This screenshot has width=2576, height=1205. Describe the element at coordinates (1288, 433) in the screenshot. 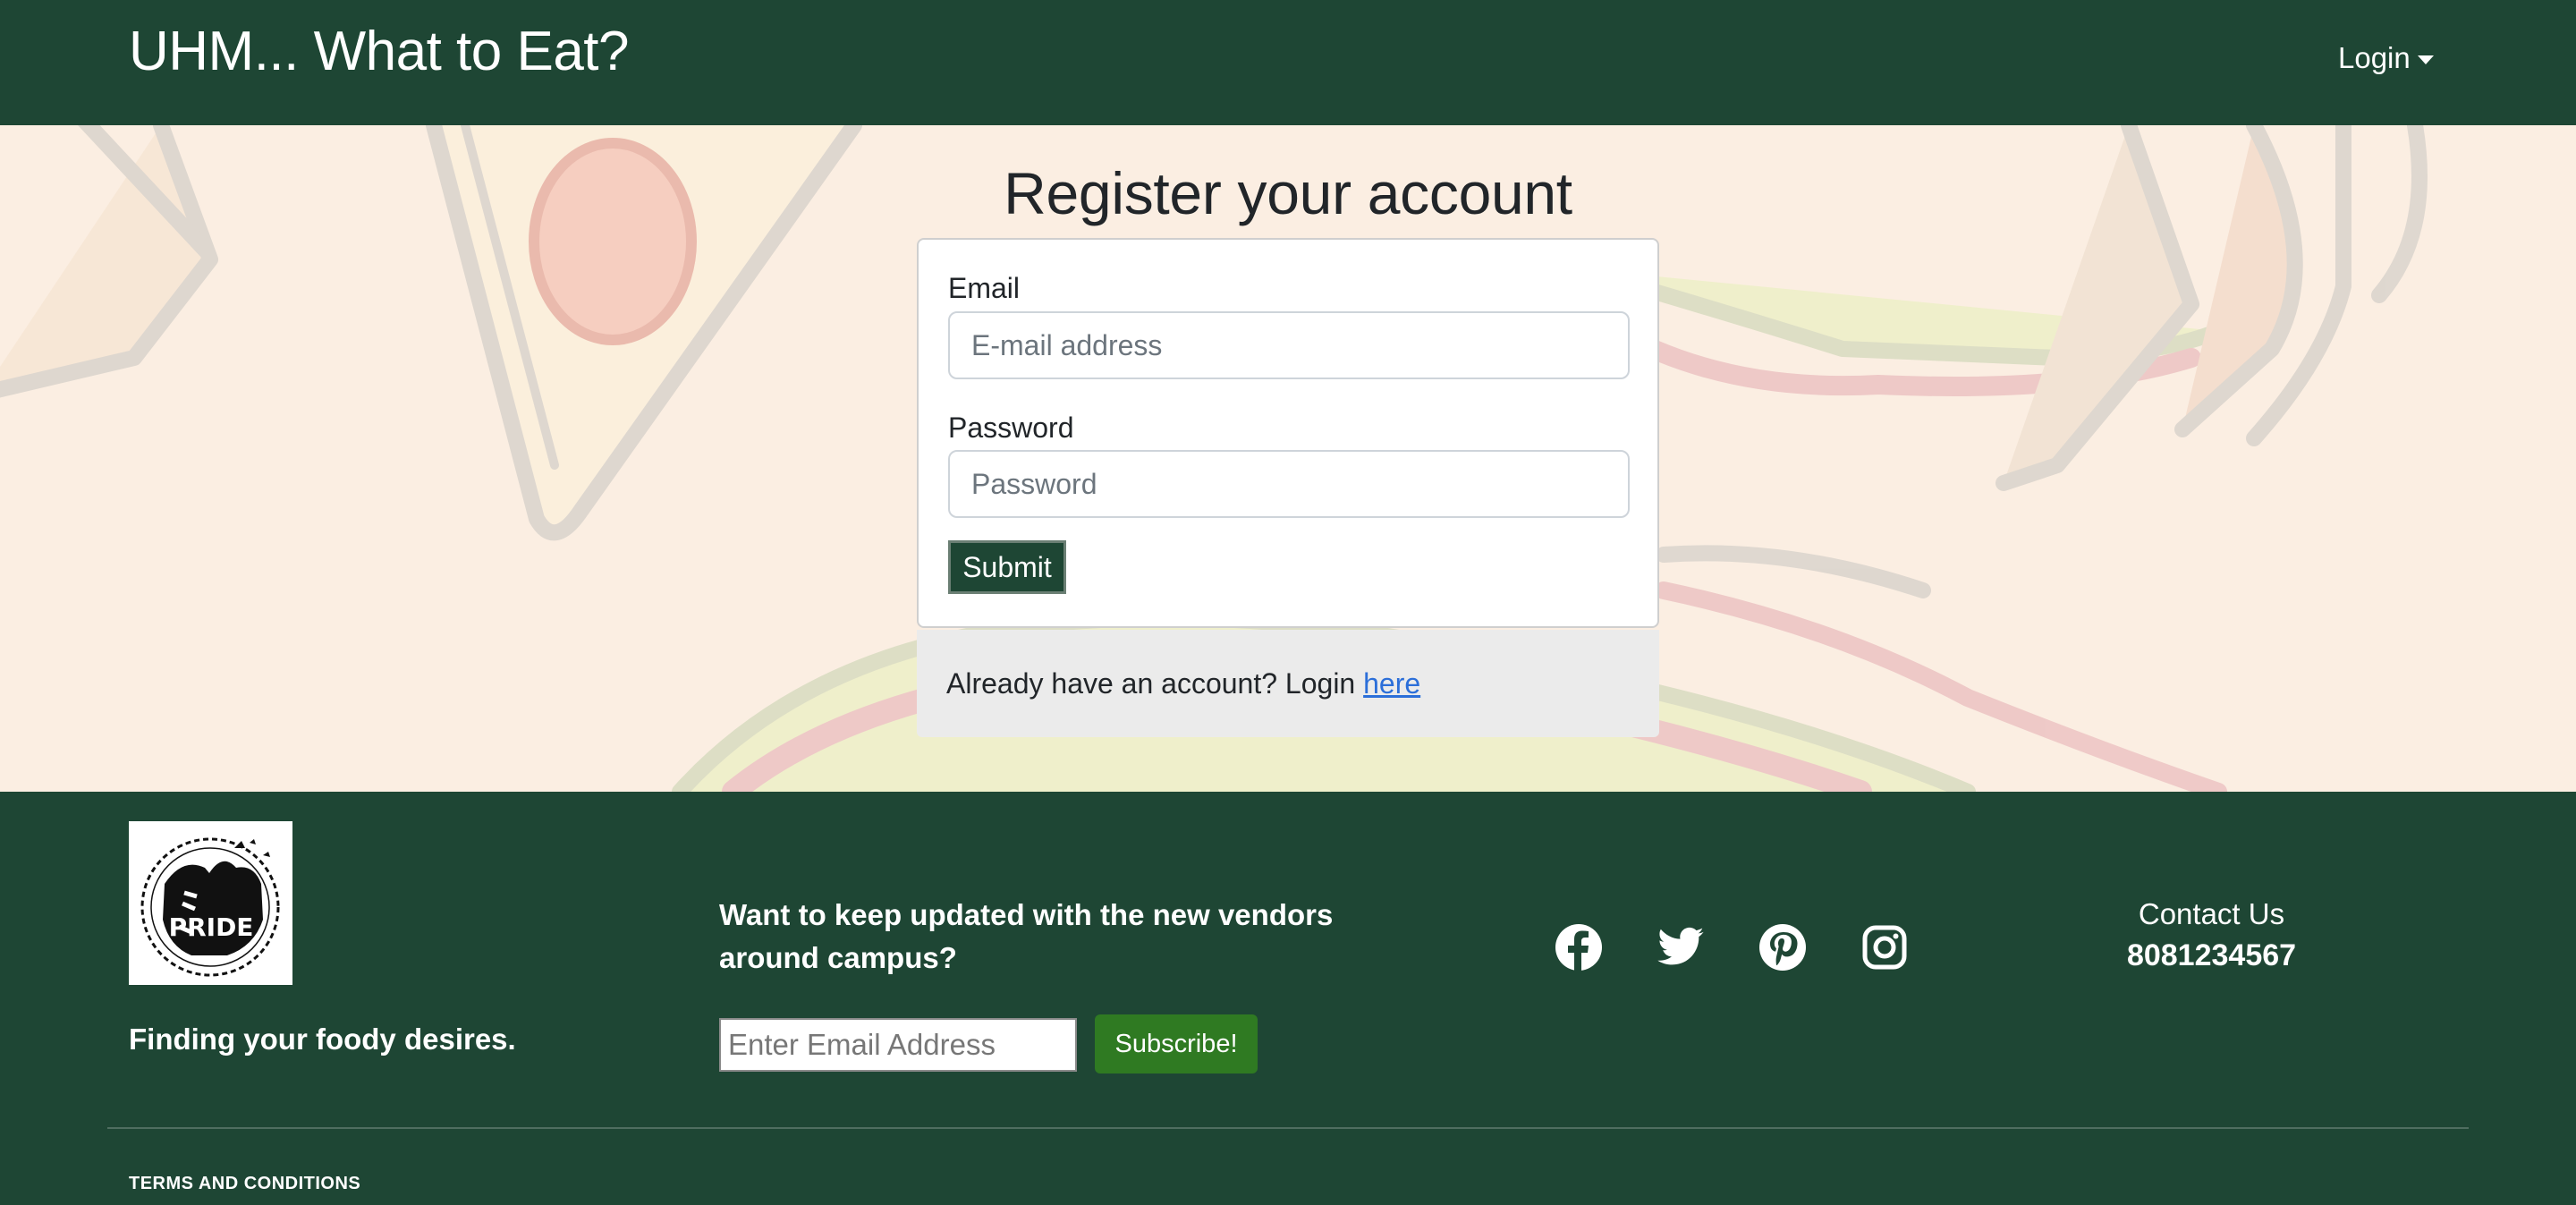

I see `register-form: Email Password Submit` at that location.